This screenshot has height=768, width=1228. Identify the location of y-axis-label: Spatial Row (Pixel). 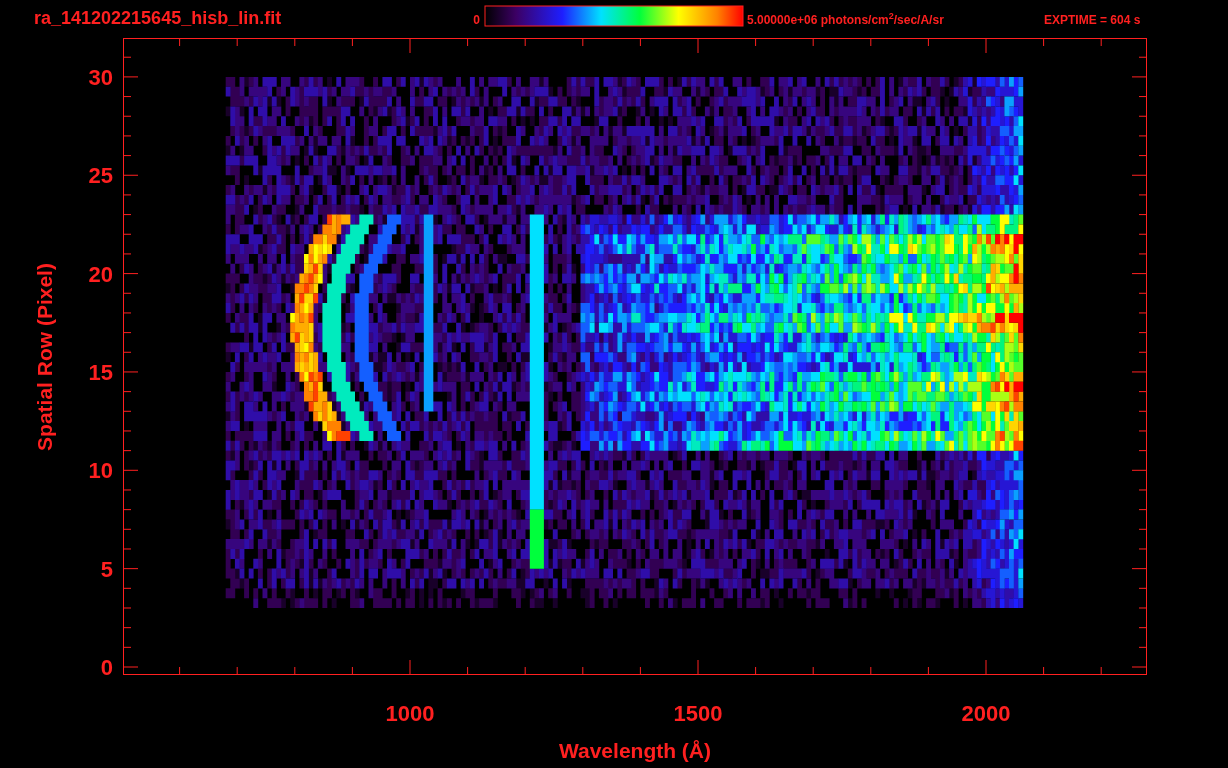
(44, 357).